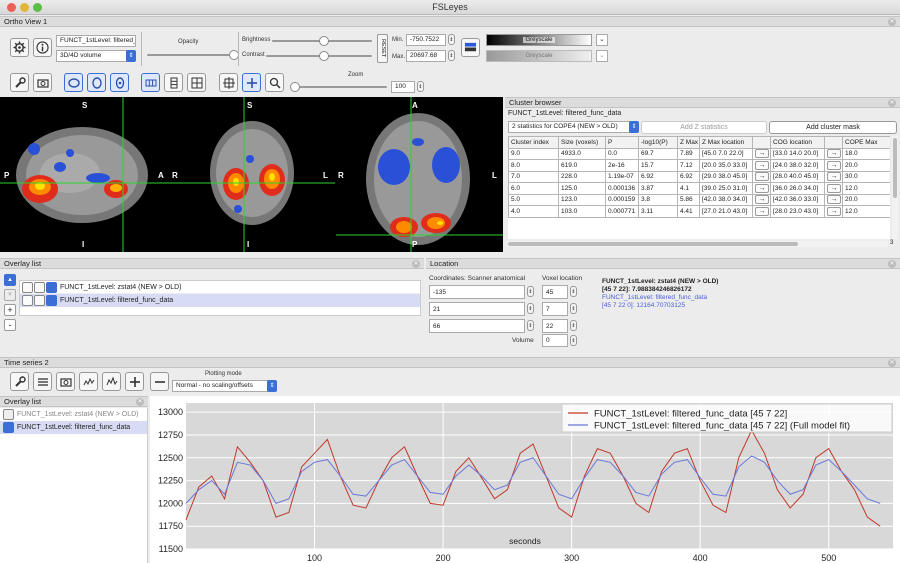 The image size is (900, 563). Describe the element at coordinates (150, 82) in the screenshot. I see `horizontal-layout-icon` at that location.